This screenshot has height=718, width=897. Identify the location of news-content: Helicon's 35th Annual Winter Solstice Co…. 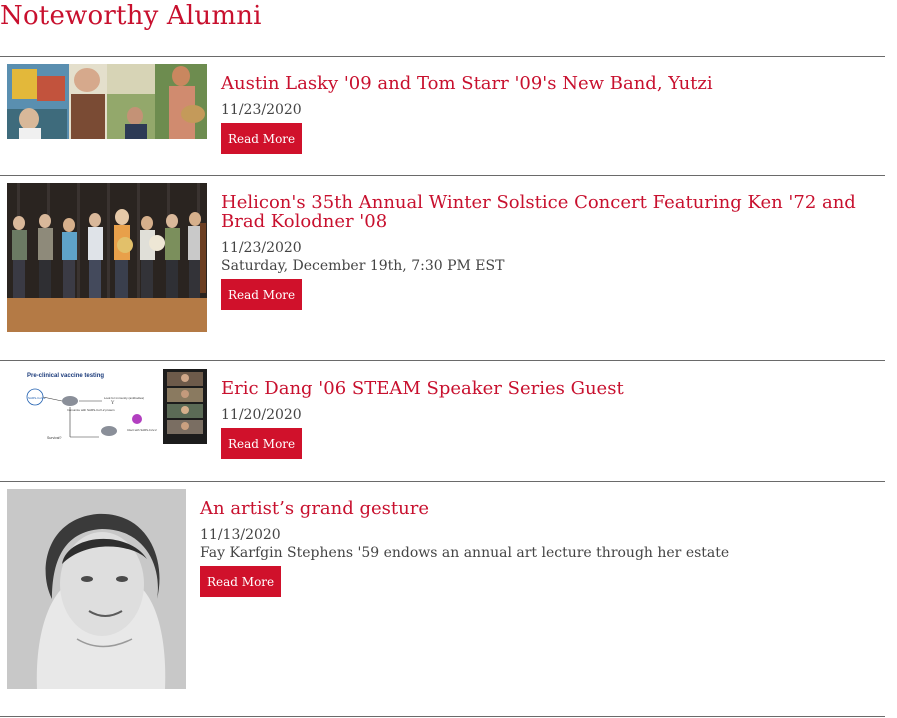
(551, 251).